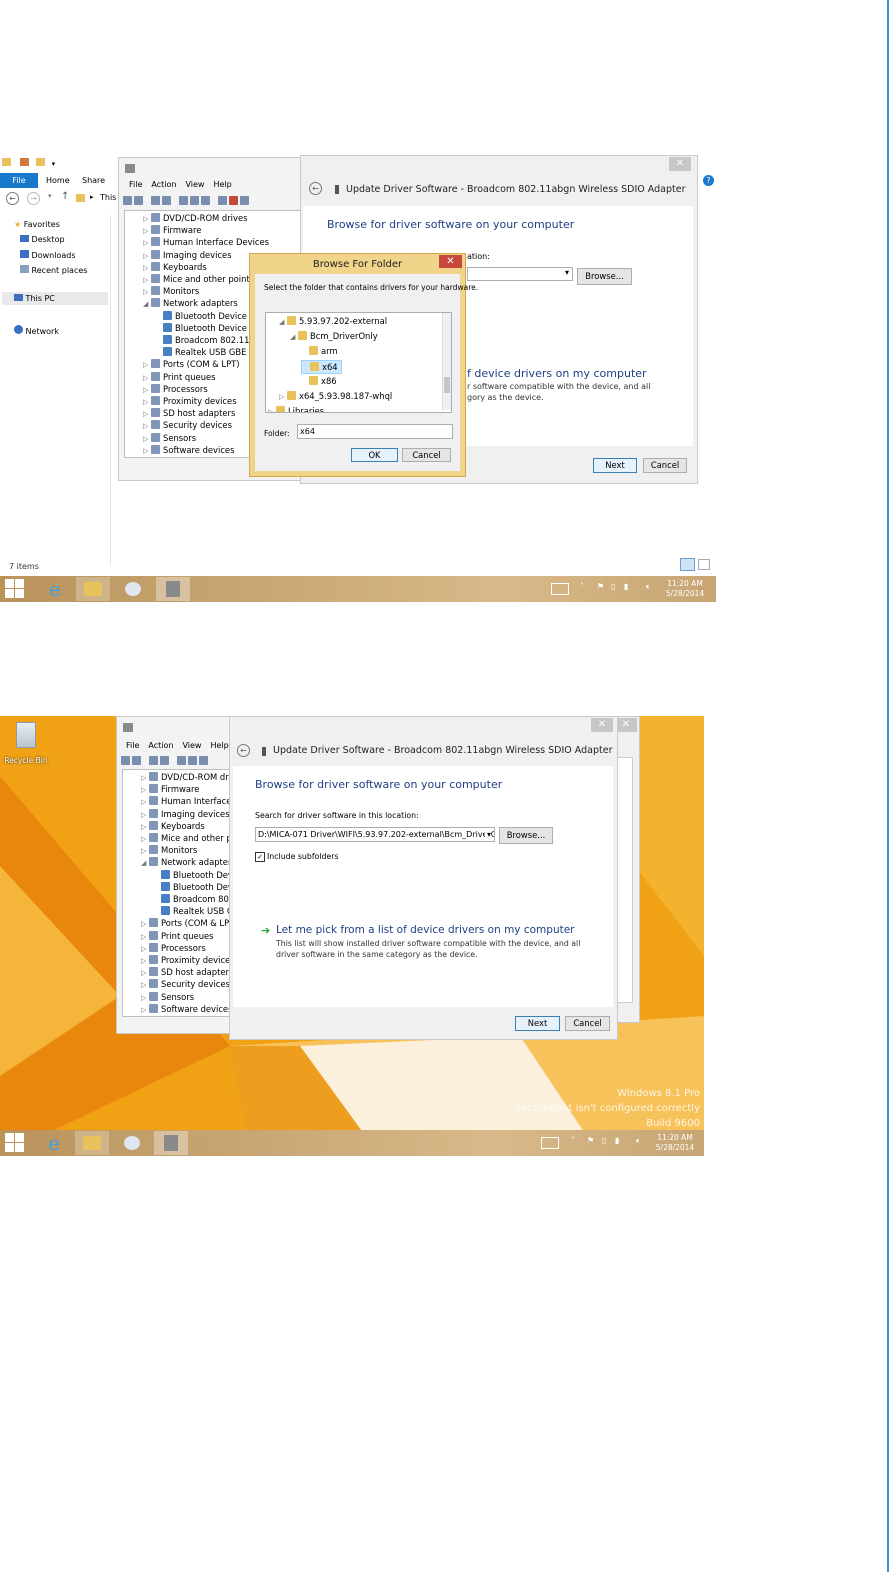 The image size is (894, 1572). Describe the element at coordinates (58, 180) in the screenshot. I see `ribbon-tab-home: Home` at that location.